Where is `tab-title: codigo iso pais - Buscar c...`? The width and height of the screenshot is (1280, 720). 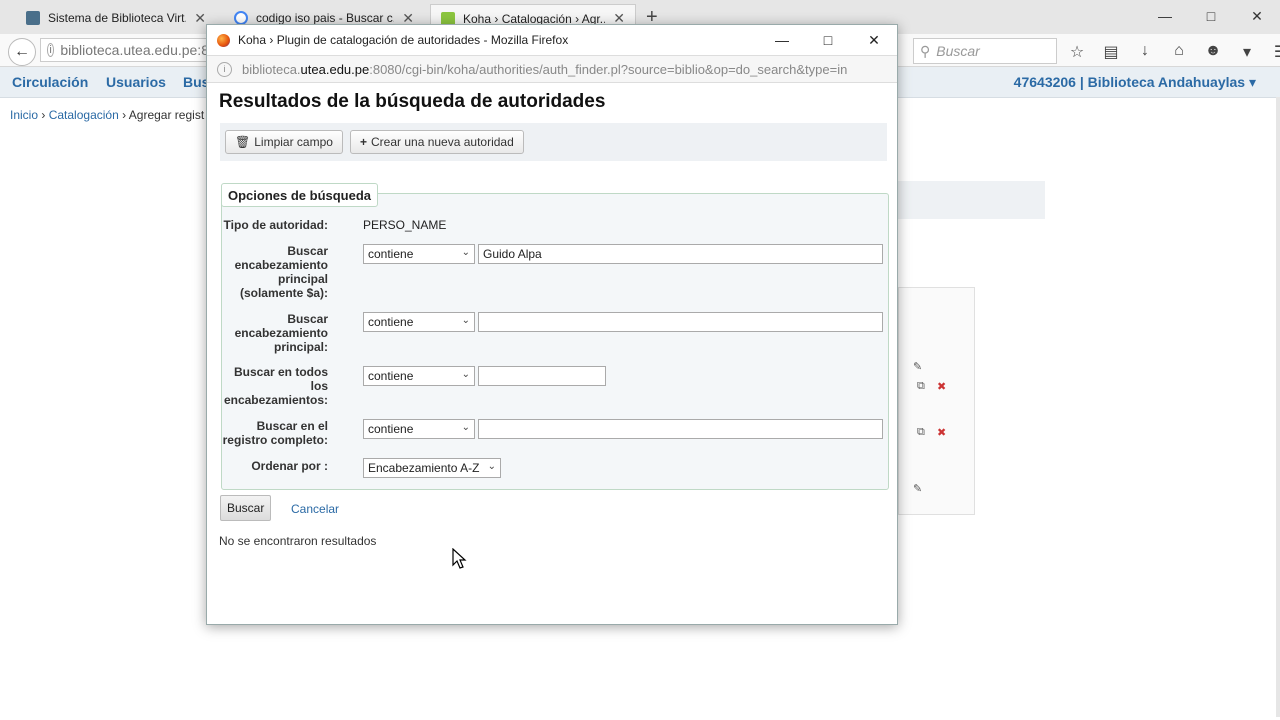
tab-title: codigo iso pais - Buscar c... is located at coordinates (325, 18).